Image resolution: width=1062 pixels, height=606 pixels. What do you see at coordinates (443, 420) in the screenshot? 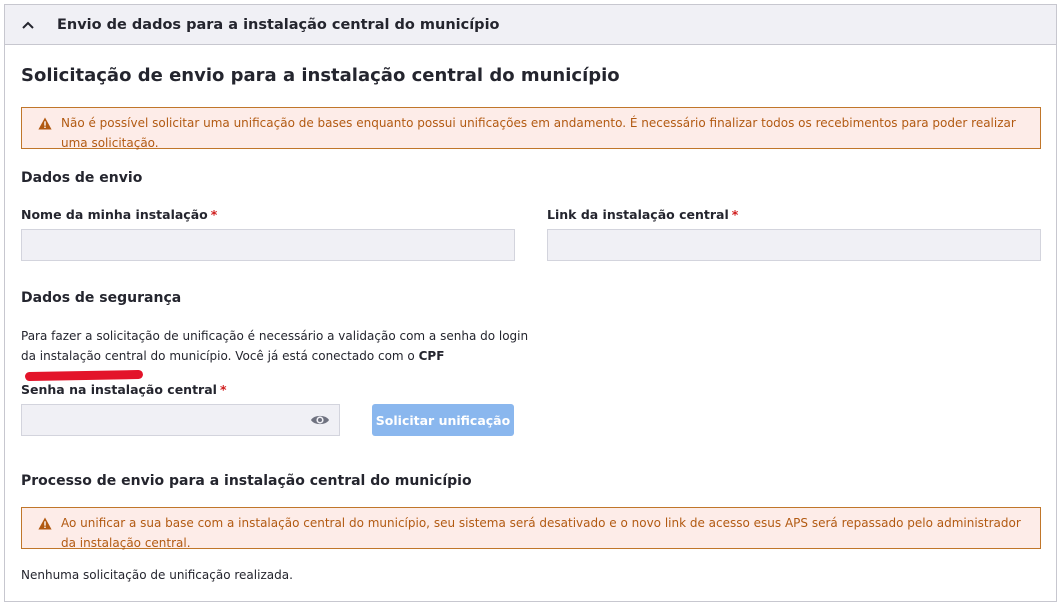
I see `solicitar-unificacao-button: Solicitar unificação` at bounding box center [443, 420].